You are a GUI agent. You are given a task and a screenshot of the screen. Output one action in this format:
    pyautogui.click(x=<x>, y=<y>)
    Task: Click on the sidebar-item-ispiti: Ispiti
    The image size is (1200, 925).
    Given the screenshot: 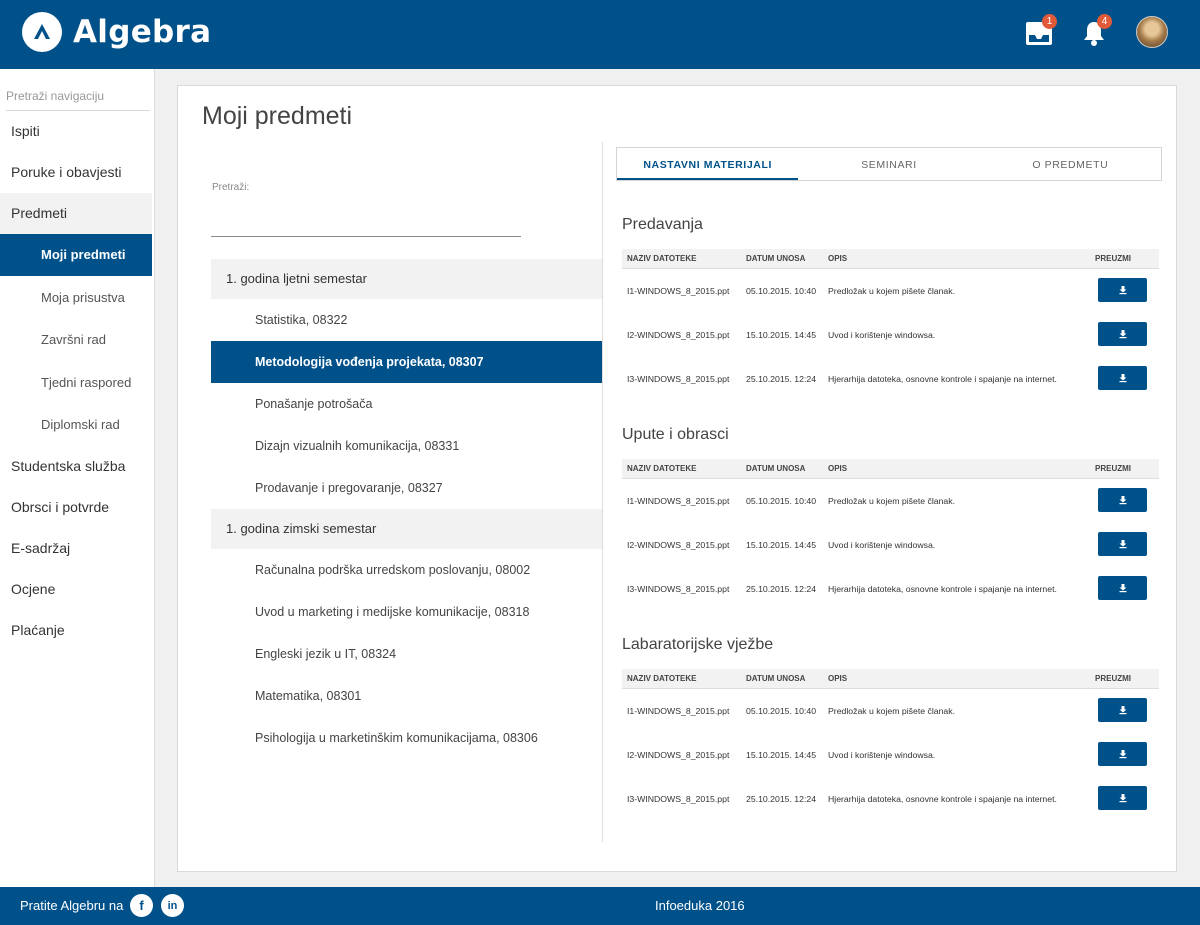 What is the action you would take?
    pyautogui.click(x=76, y=131)
    